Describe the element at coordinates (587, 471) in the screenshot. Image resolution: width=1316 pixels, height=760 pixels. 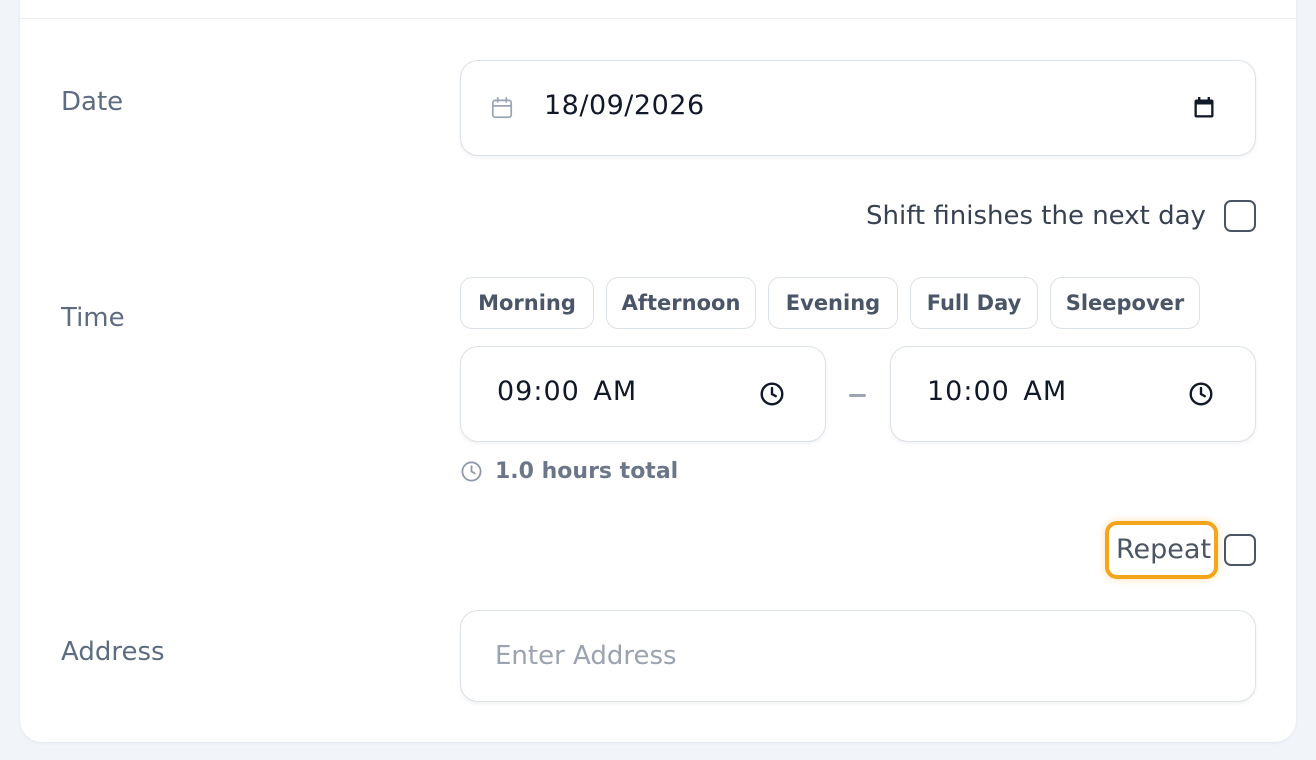
I see `hours-total-text: 1.0 hours total` at that location.